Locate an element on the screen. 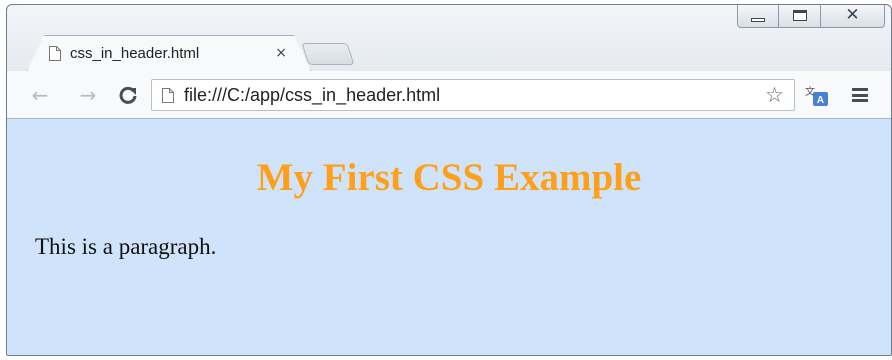  maximize-icon is located at coordinates (799, 15).